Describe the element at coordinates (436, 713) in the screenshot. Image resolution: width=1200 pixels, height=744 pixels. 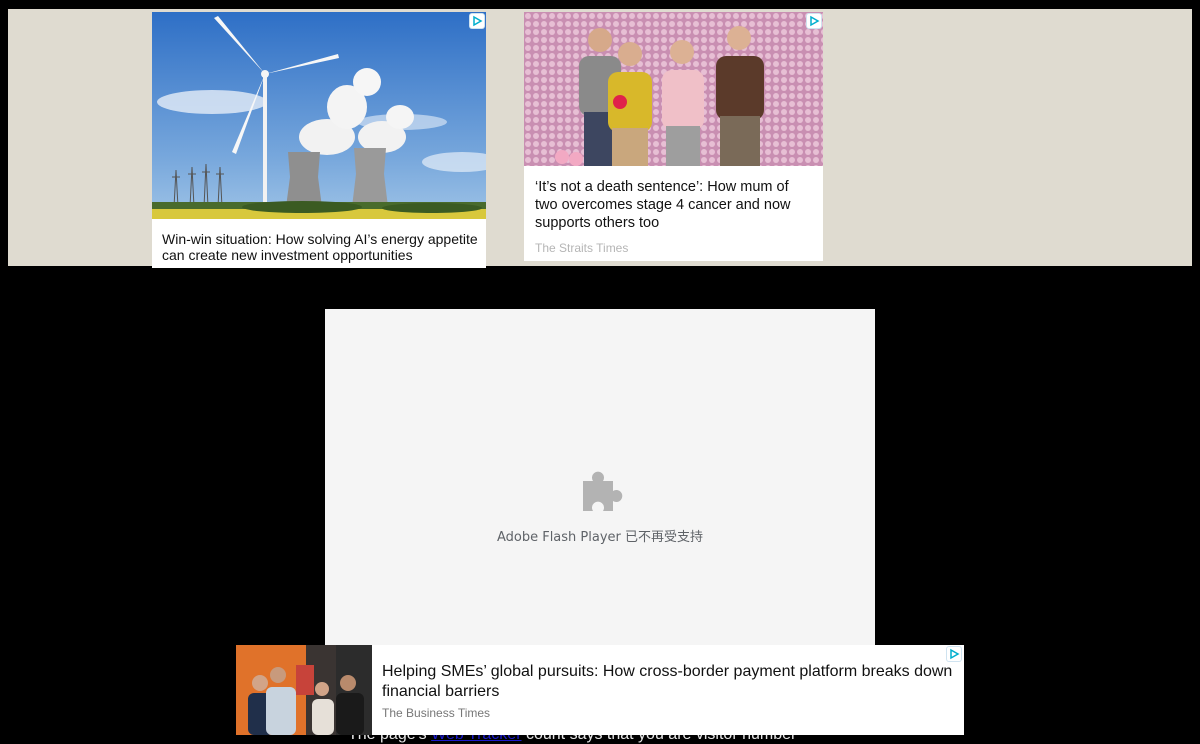
I see `ad-source: The Business Times` at that location.